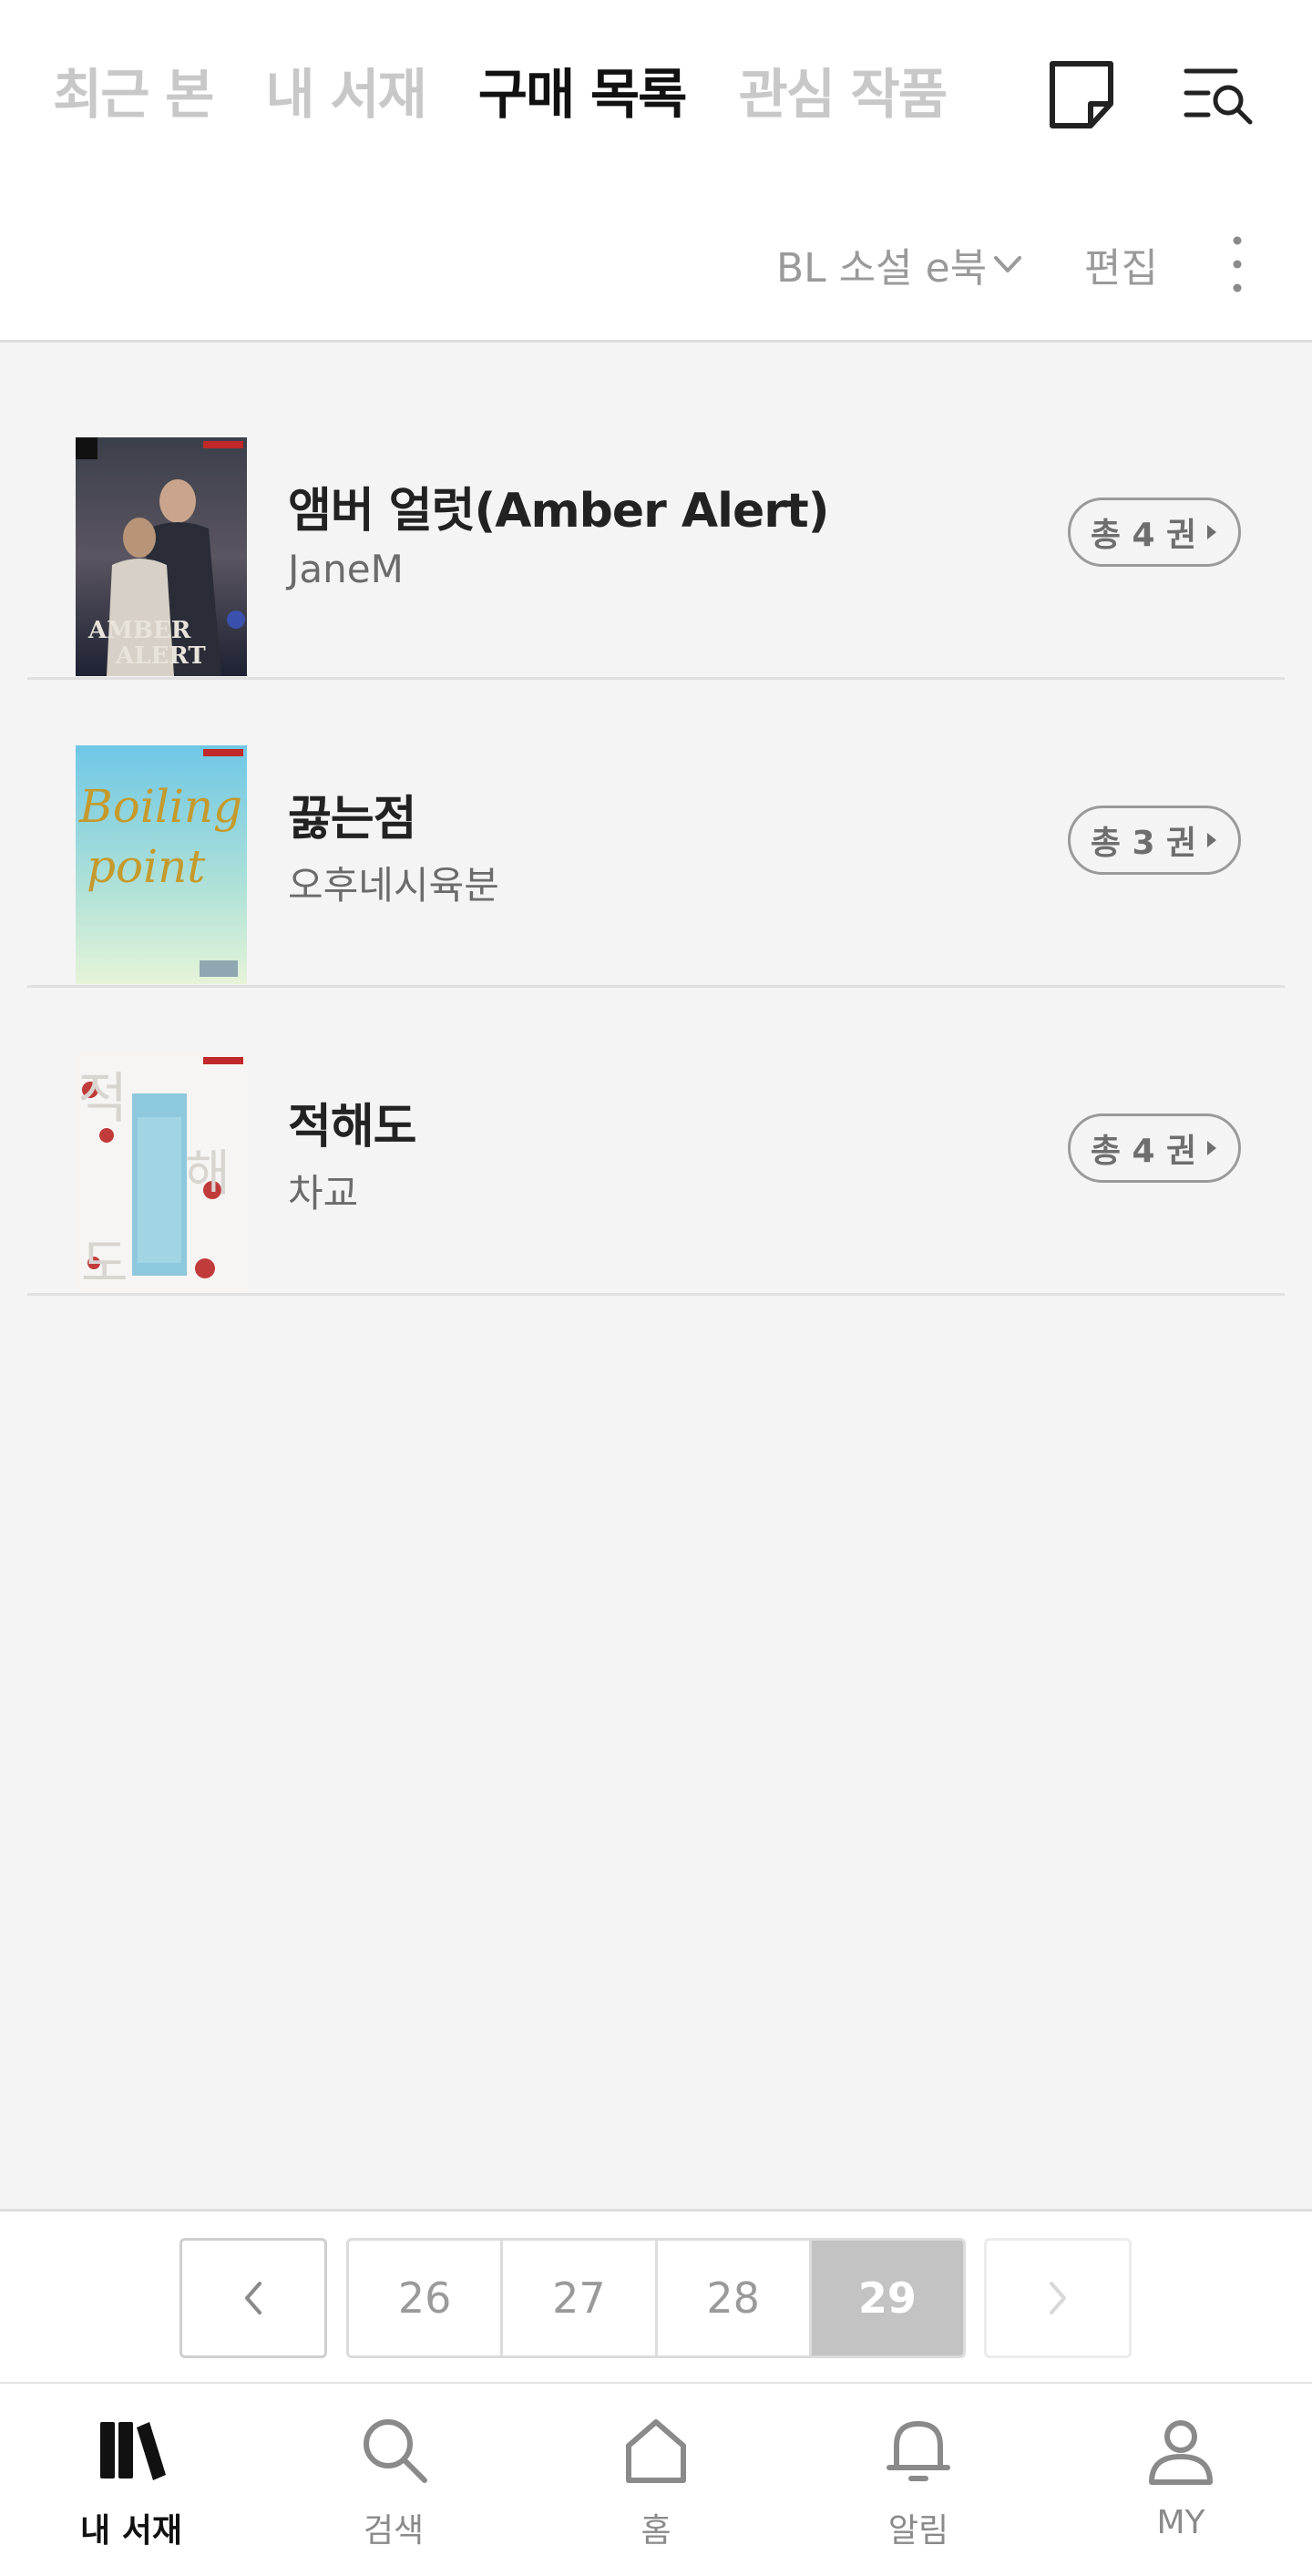 Image resolution: width=1312 pixels, height=2576 pixels. What do you see at coordinates (131, 2531) in the screenshot?
I see `nav-label: 내 서재` at bounding box center [131, 2531].